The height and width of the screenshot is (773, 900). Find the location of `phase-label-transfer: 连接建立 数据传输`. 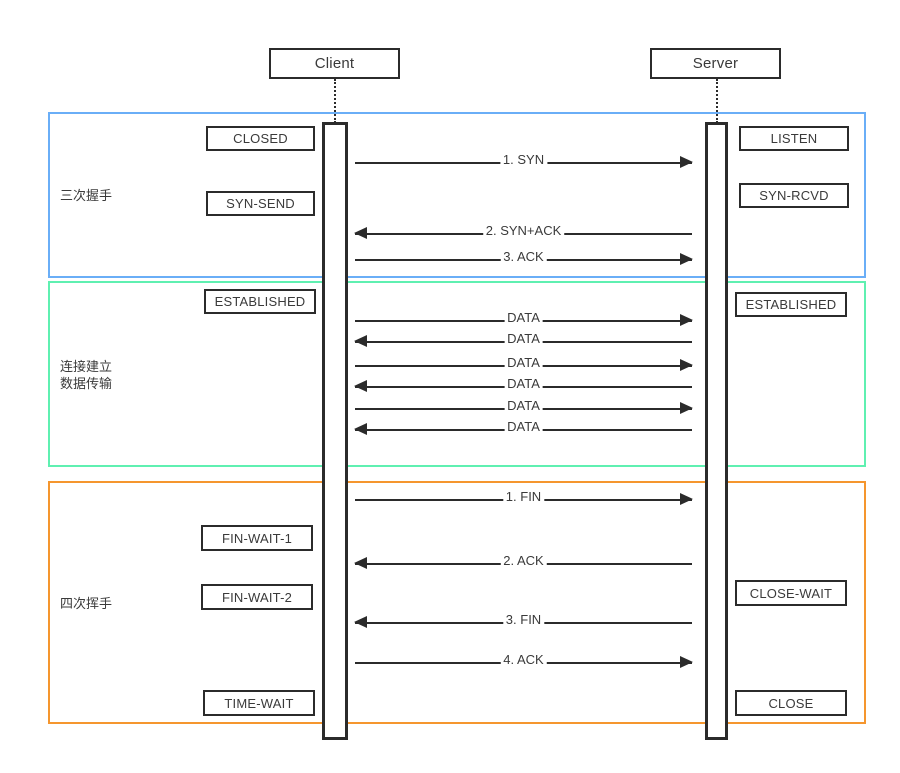

phase-label-transfer: 连接建立 数据传输 is located at coordinates (86, 375).